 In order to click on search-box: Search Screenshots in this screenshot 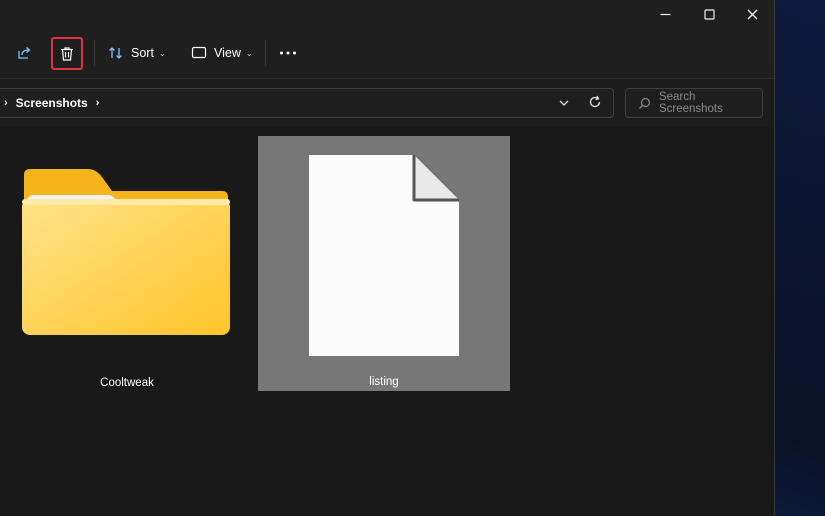, I will do `click(694, 103)`.